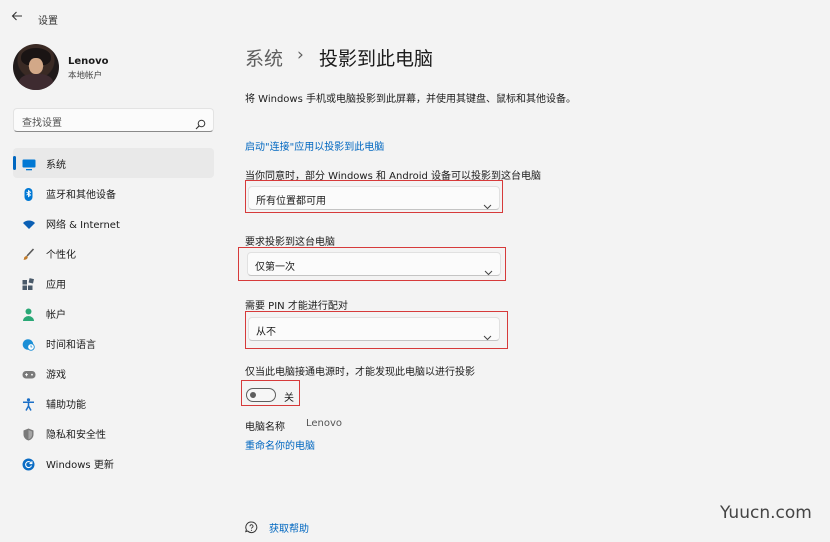 This screenshot has height=542, width=830. I want to click on sidebar-item-label: 帐户, so click(56, 315).